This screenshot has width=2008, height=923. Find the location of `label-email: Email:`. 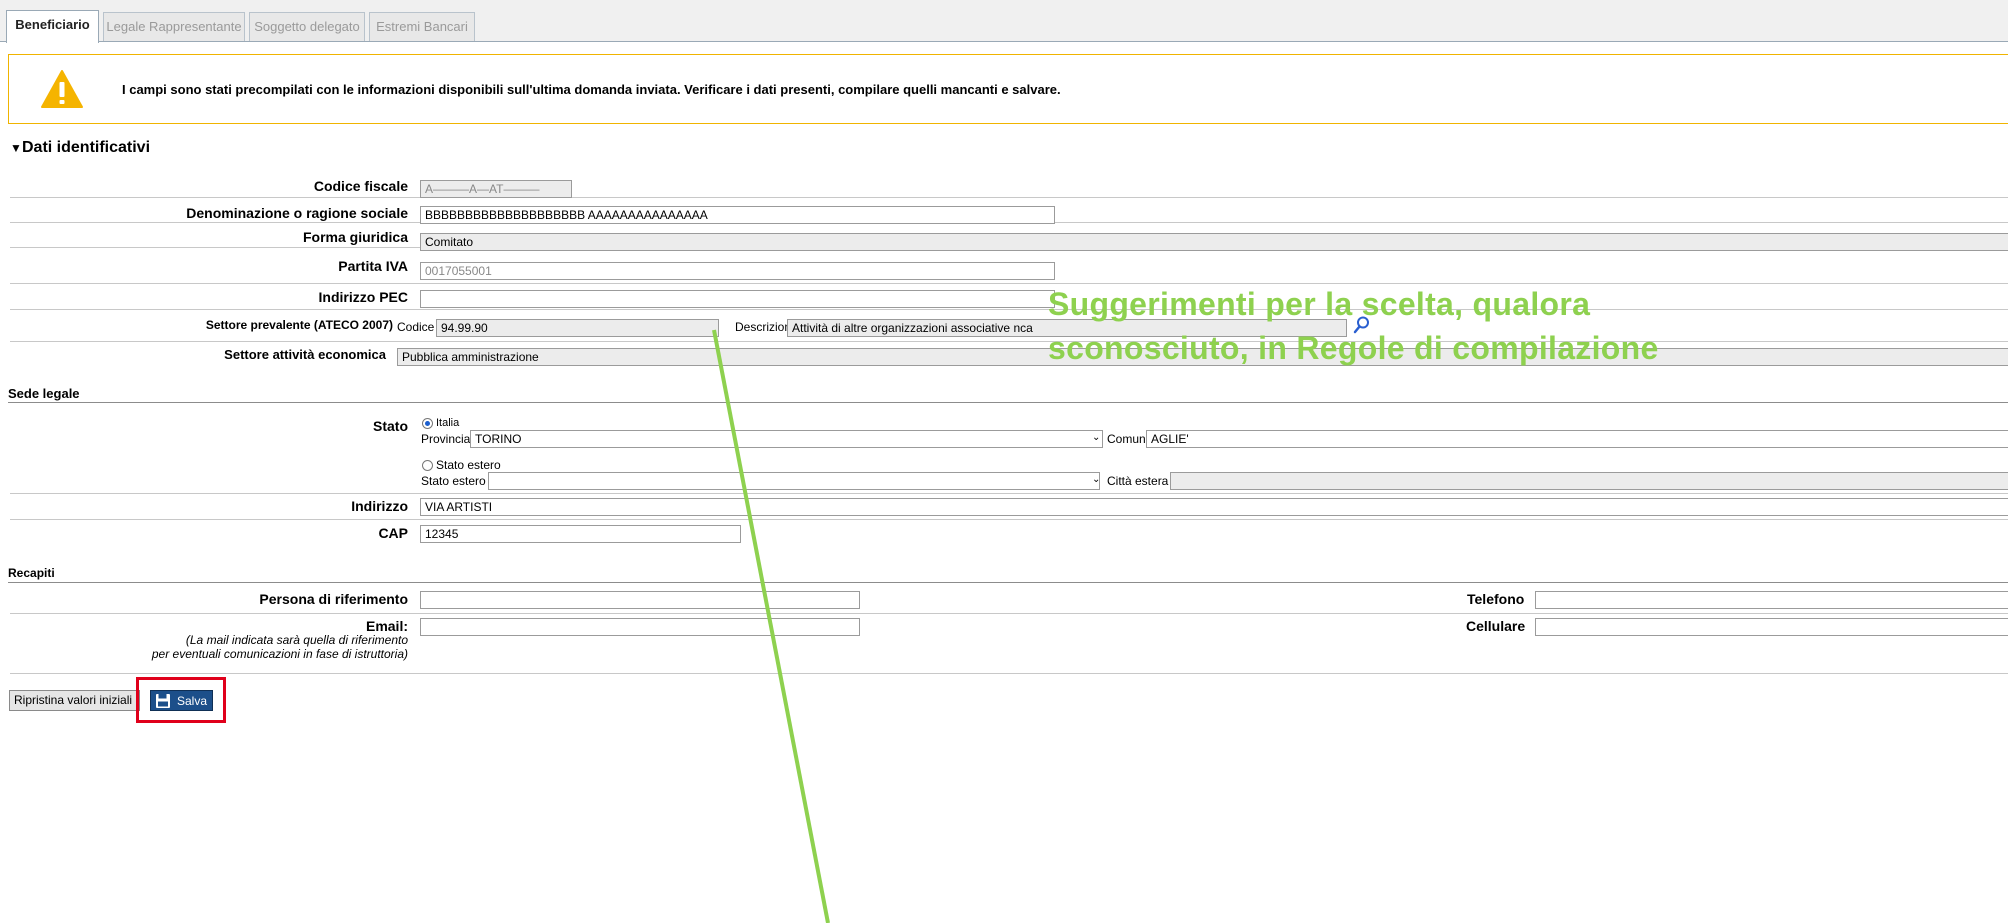

label-email: Email: is located at coordinates (386, 626).